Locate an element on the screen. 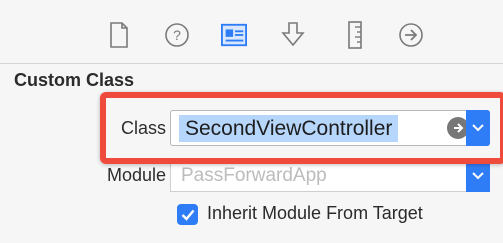 This screenshot has height=243, width=503. file-icon is located at coordinates (119, 35).